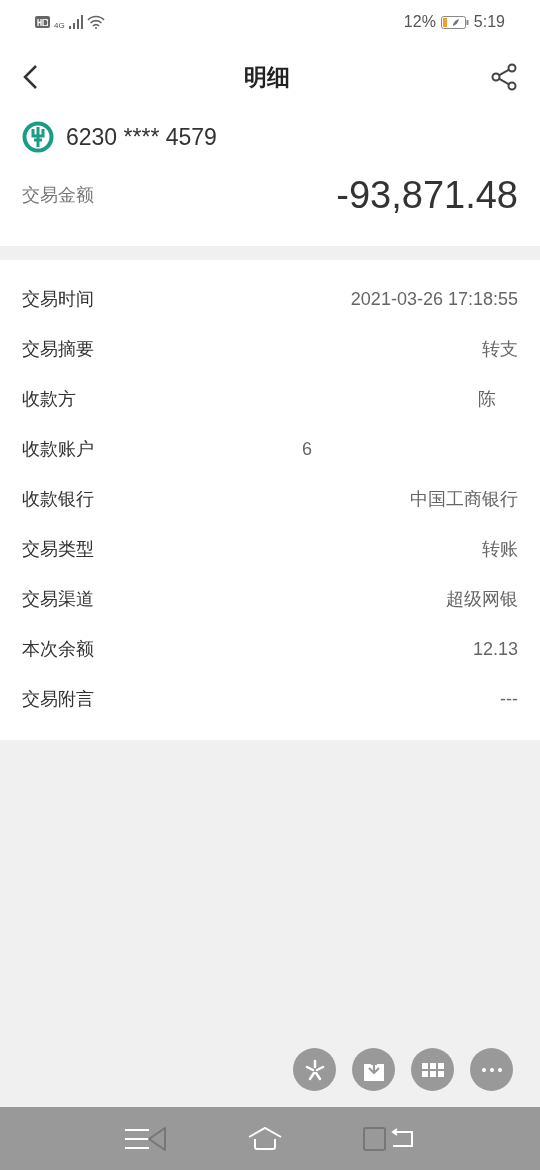  Describe the element at coordinates (307, 449) in the screenshot. I see `detail-value: 6` at that location.